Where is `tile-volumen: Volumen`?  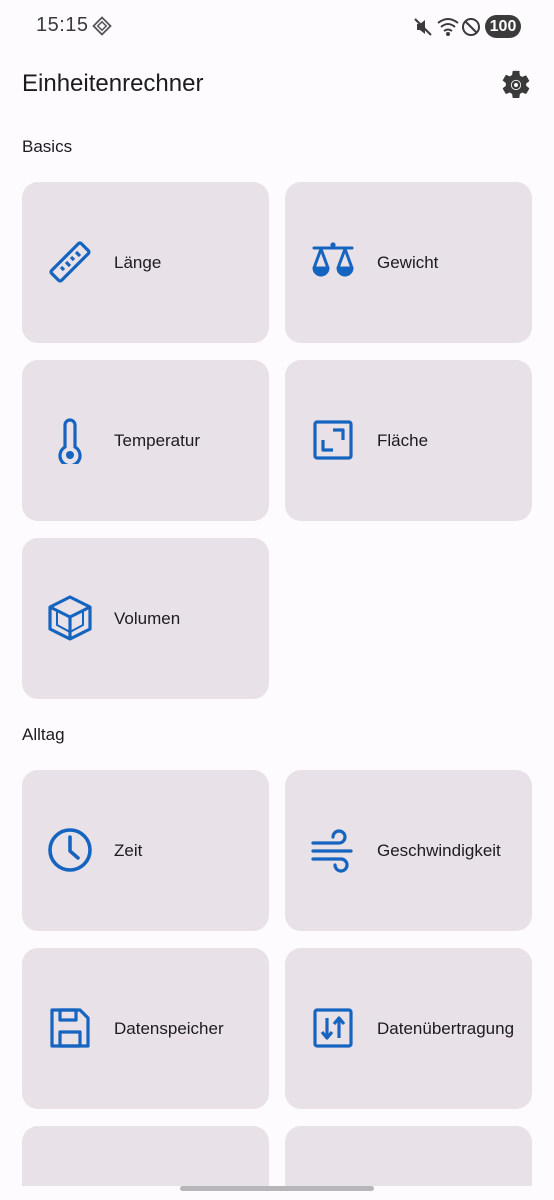 tile-volumen: Volumen is located at coordinates (145, 618).